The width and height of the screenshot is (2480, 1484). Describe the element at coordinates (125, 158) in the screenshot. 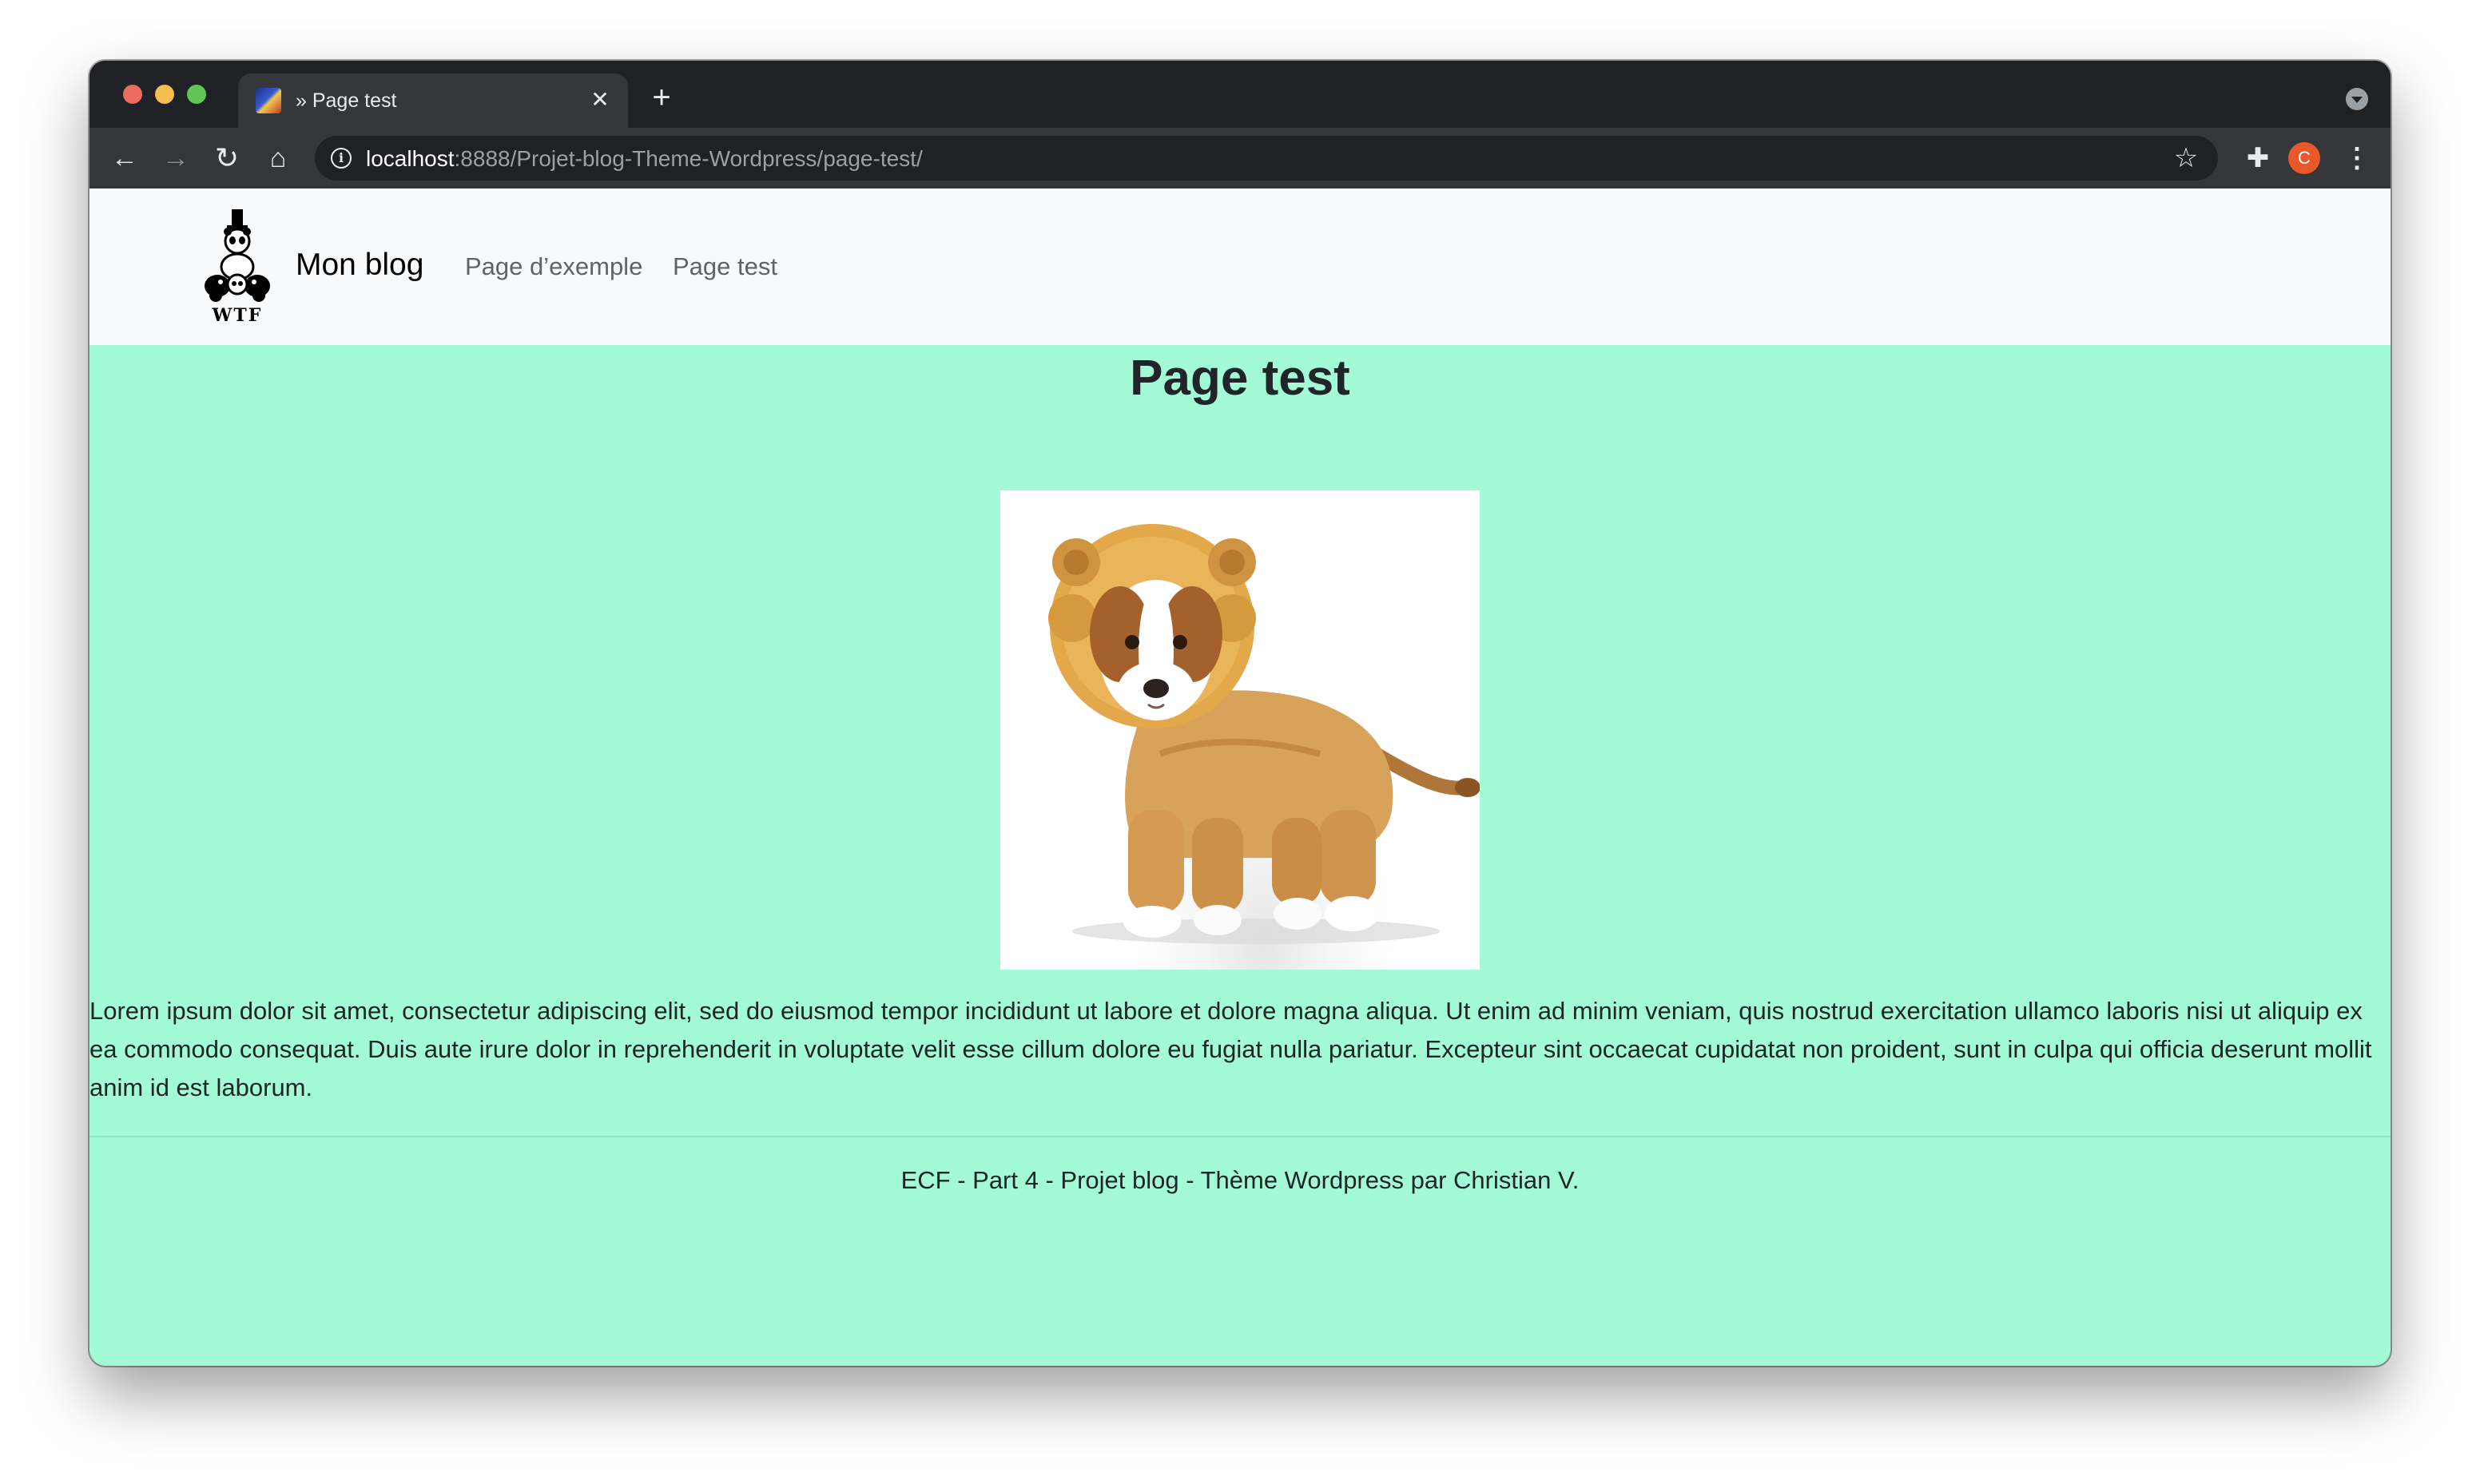

I see `back-icon: ←` at that location.